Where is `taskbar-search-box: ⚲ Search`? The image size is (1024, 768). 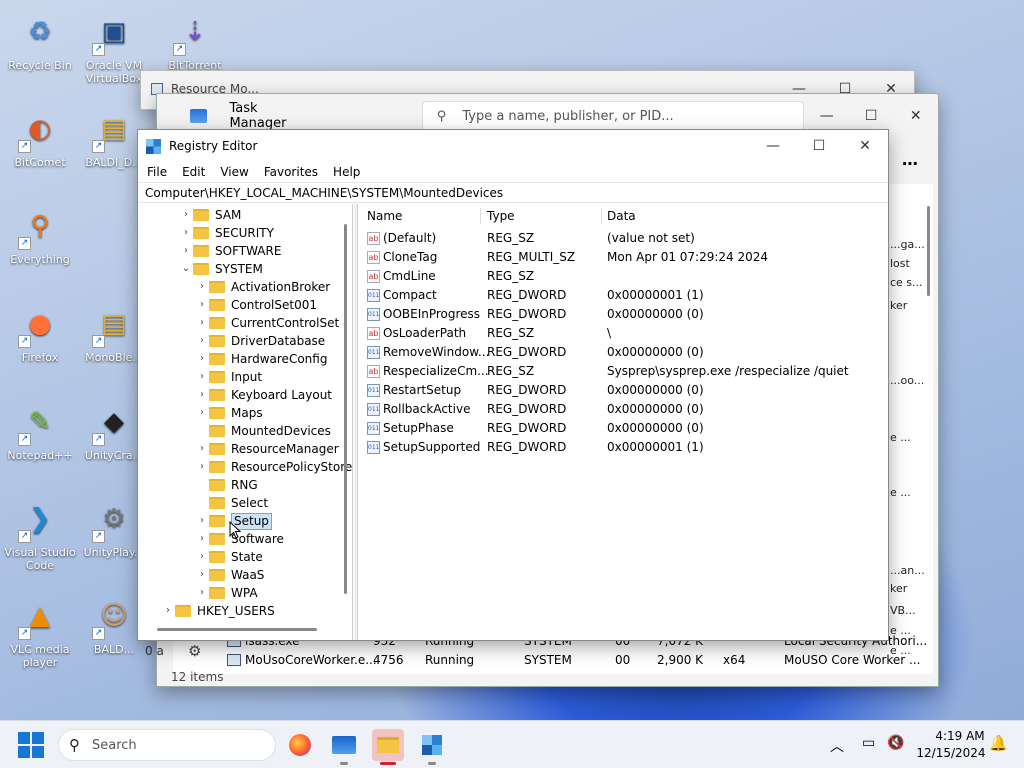
taskbar-search-box: ⚲ Search is located at coordinates (167, 745).